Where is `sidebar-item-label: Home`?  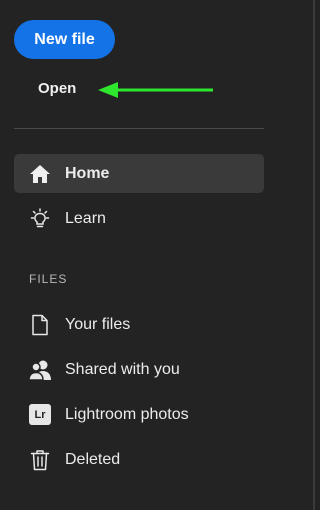 sidebar-item-label: Home is located at coordinates (87, 173).